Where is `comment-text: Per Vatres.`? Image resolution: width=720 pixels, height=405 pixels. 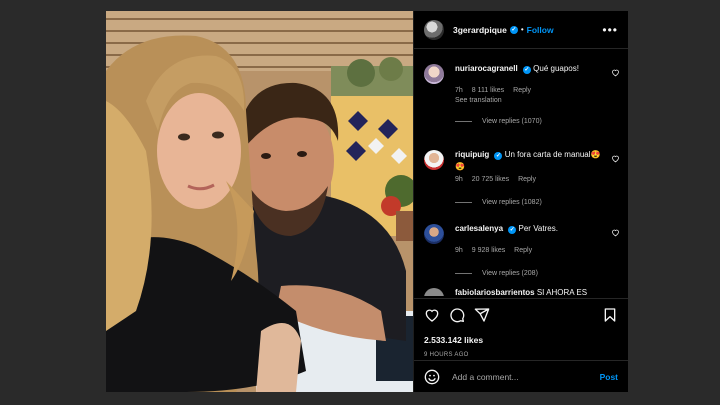
comment-text: Per Vatres. is located at coordinates (538, 228).